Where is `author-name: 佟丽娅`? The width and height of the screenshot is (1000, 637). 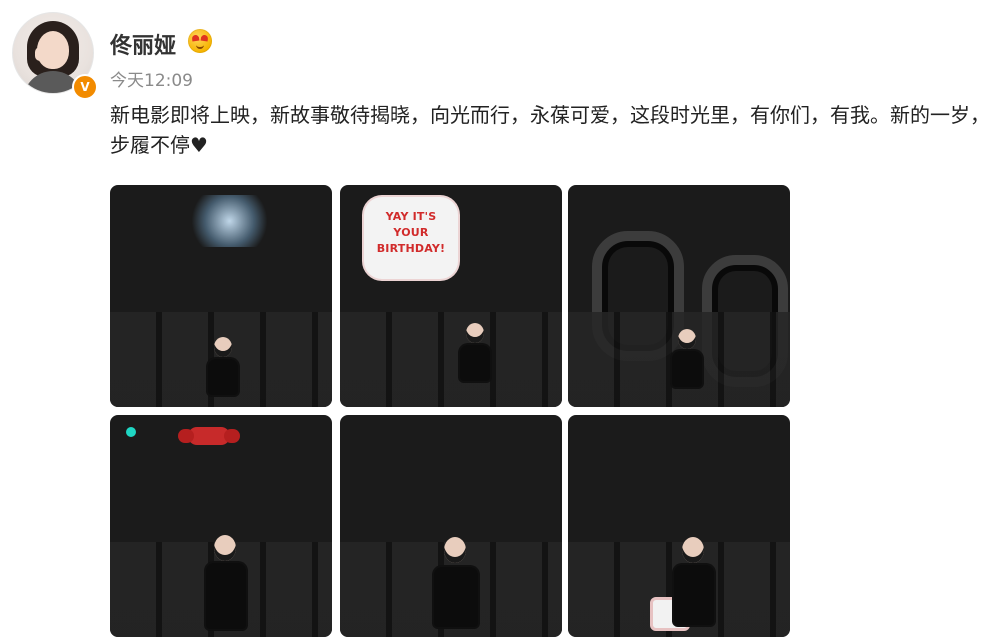
author-name: 佟丽娅 is located at coordinates (143, 44).